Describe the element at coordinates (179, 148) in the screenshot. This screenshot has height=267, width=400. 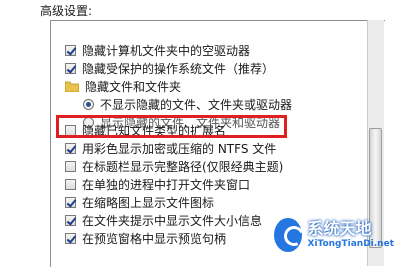
I see `setting-label: 用彩色显示加密或压缩的 NTFS 文件` at that location.